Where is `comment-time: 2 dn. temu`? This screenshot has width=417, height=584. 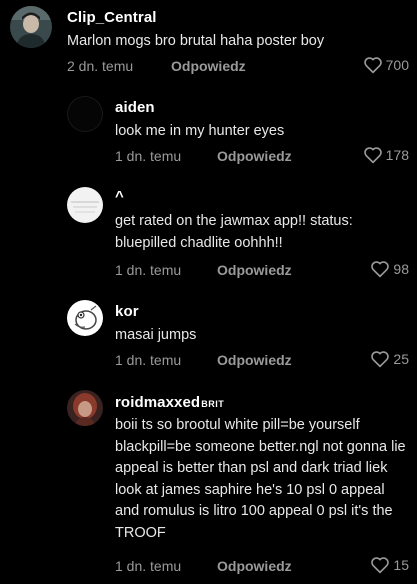 comment-time: 2 dn. temu is located at coordinates (100, 66).